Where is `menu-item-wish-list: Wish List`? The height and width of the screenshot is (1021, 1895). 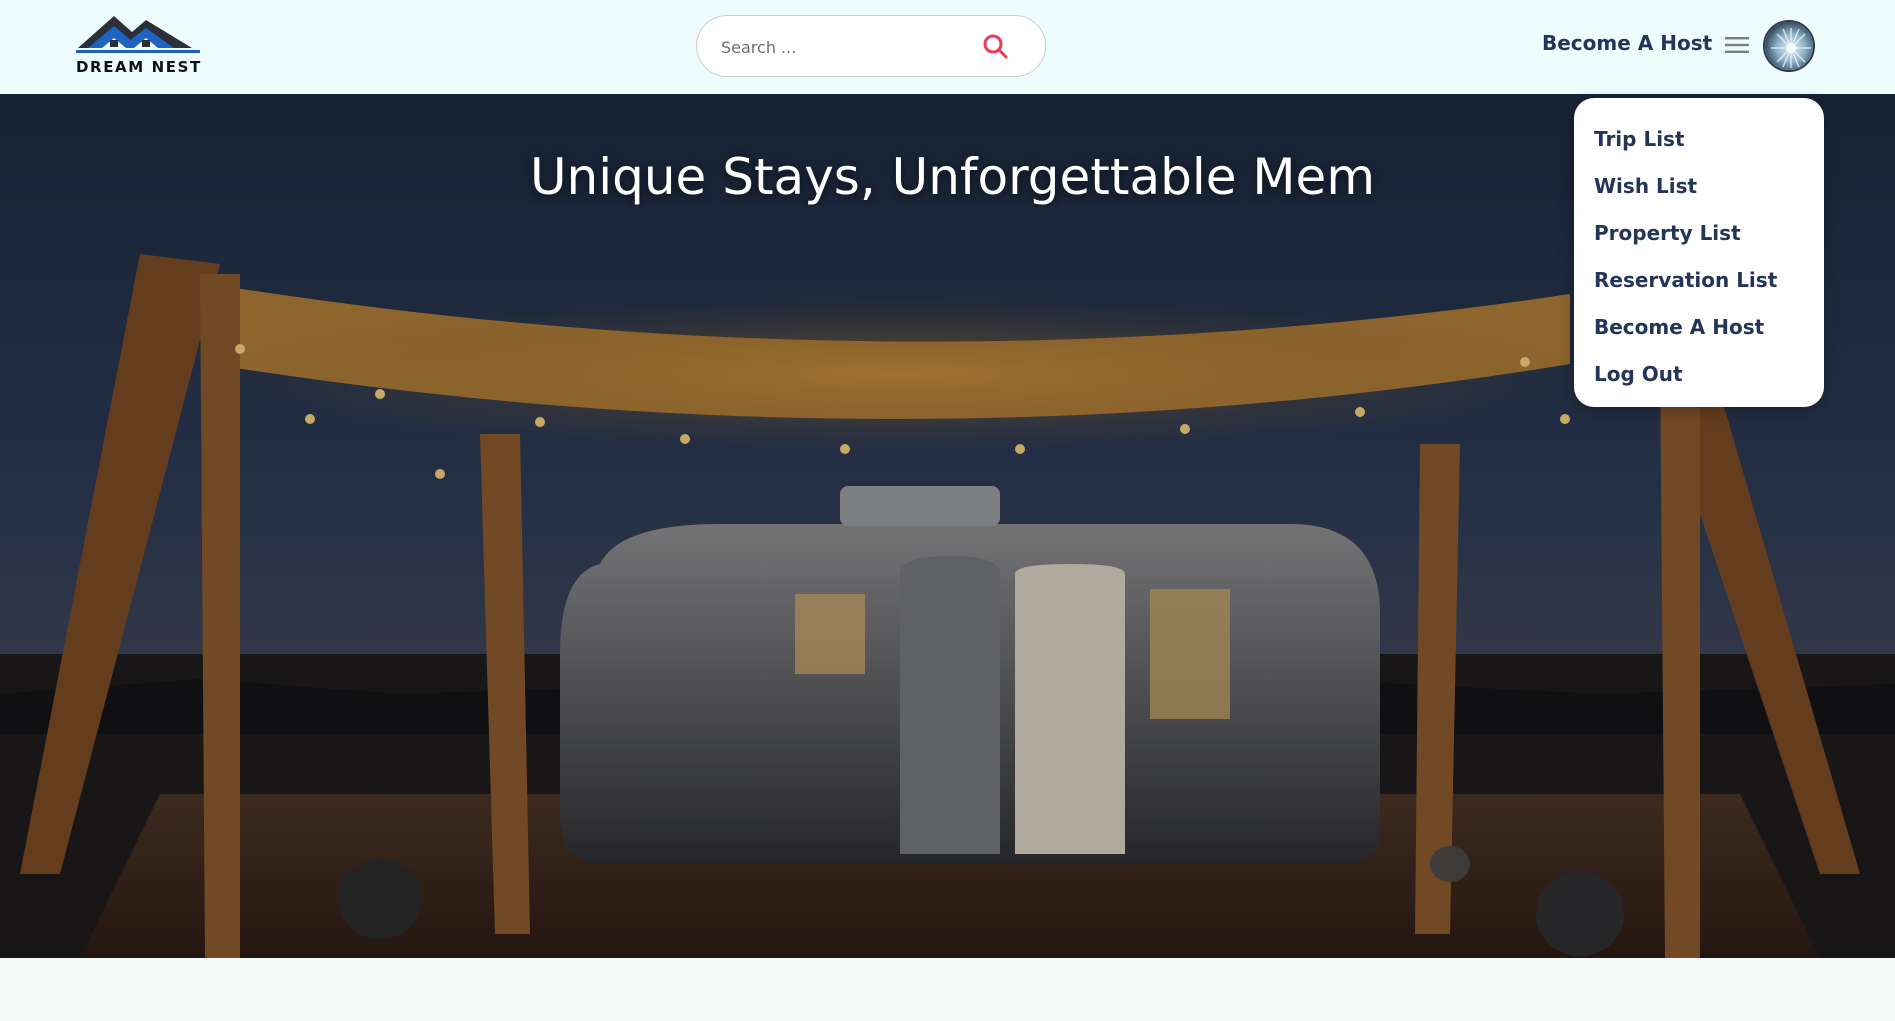 menu-item-wish-list: Wish List is located at coordinates (1699, 186).